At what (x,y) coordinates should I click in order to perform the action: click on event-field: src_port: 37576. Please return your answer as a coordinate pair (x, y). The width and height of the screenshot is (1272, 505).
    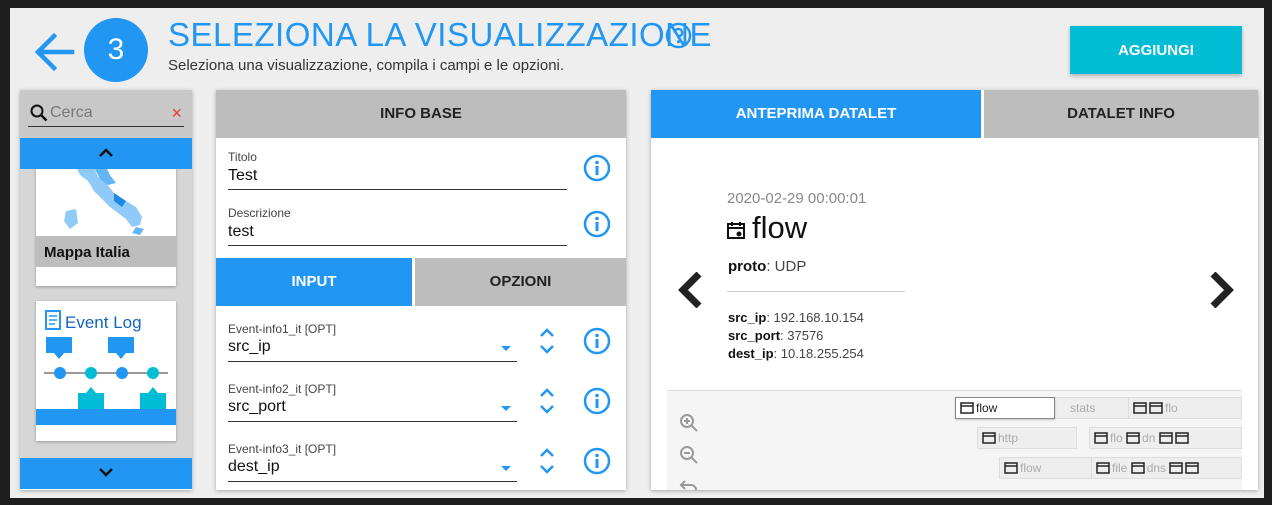
    Looking at the image, I should click on (775, 335).